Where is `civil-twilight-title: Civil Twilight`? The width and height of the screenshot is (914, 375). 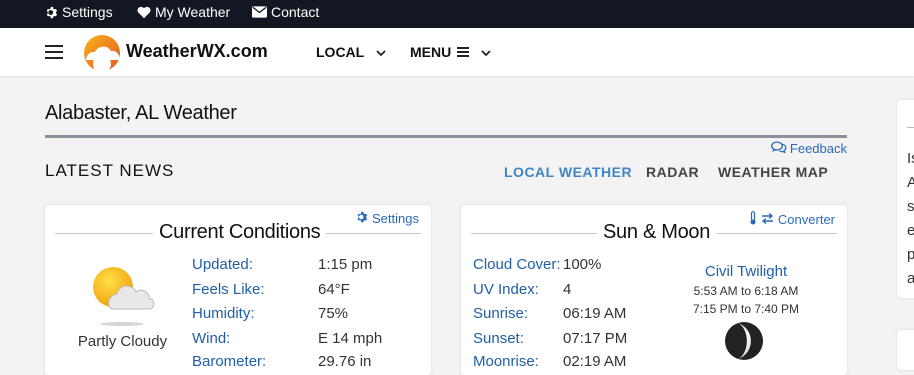 civil-twilight-title: Civil Twilight is located at coordinates (746, 271).